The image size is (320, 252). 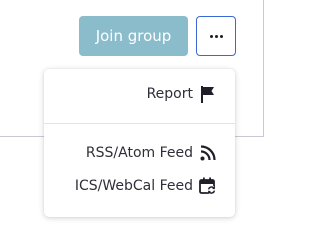 I want to click on menu-divider, so click(x=139, y=123).